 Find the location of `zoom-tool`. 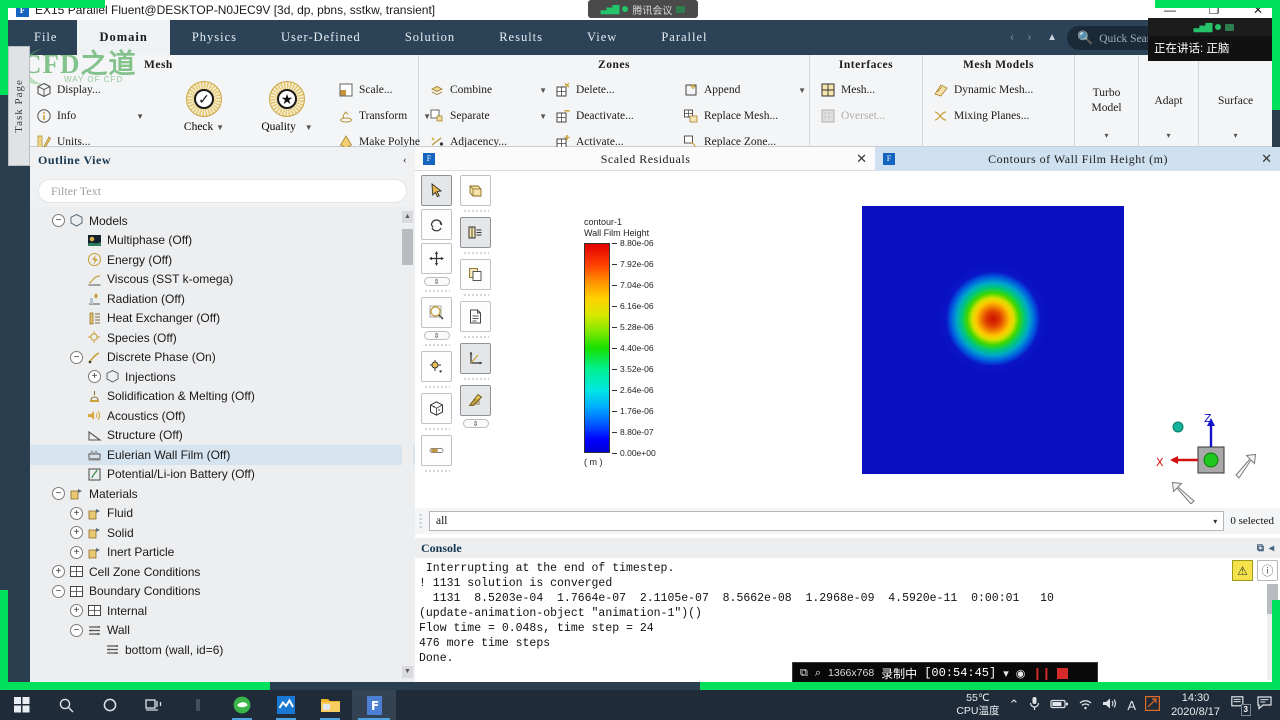

zoom-tool is located at coordinates (436, 312).